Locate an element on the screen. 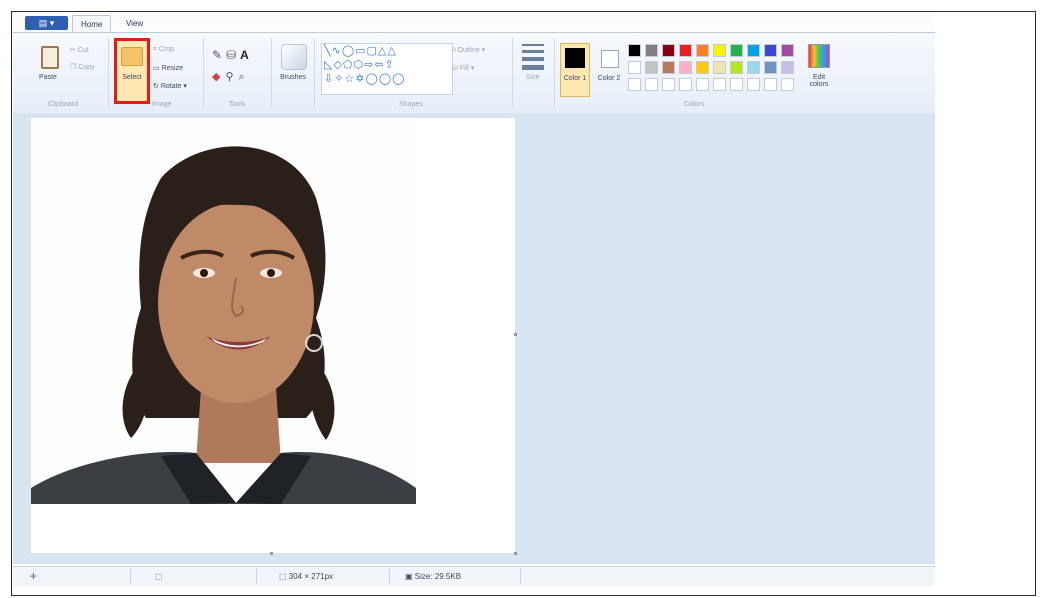 The width and height of the screenshot is (1044, 598). resize-handle-corner is located at coordinates (515, 553).